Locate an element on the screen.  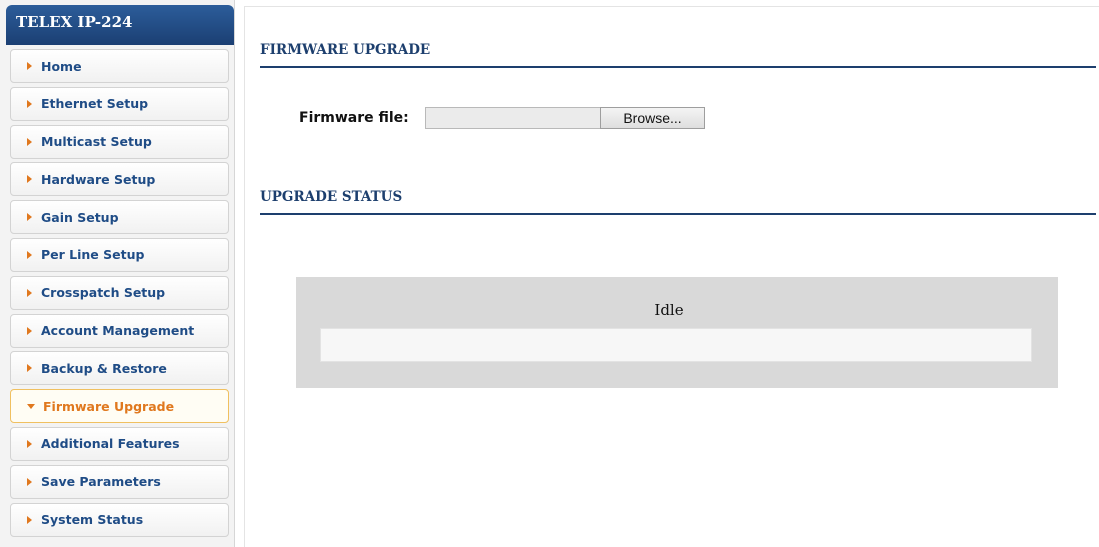
firmware-upgrade-heading: FIRMWARE UPGRADE is located at coordinates (345, 50).